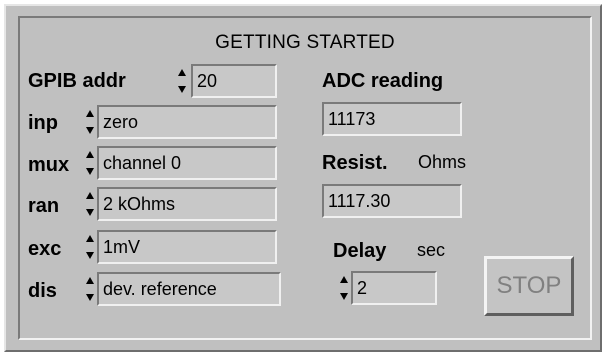 This screenshot has width=610, height=356. Describe the element at coordinates (45, 249) in the screenshot. I see `exc-label: exc` at that location.